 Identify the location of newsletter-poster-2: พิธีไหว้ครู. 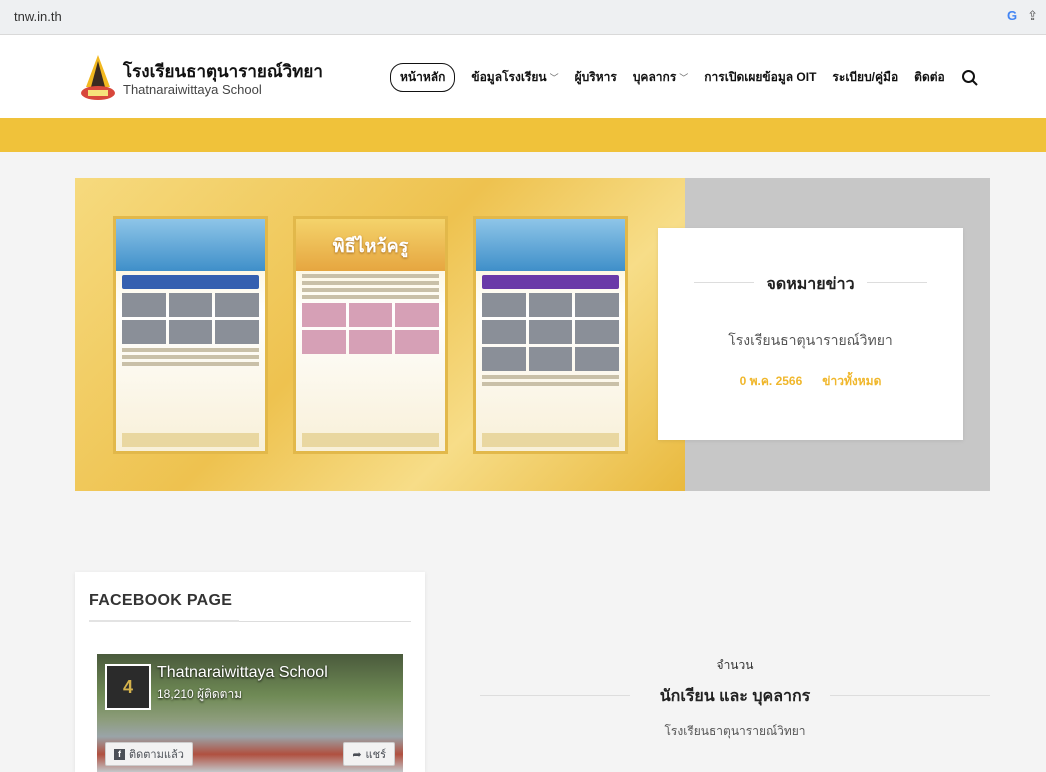
(370, 335).